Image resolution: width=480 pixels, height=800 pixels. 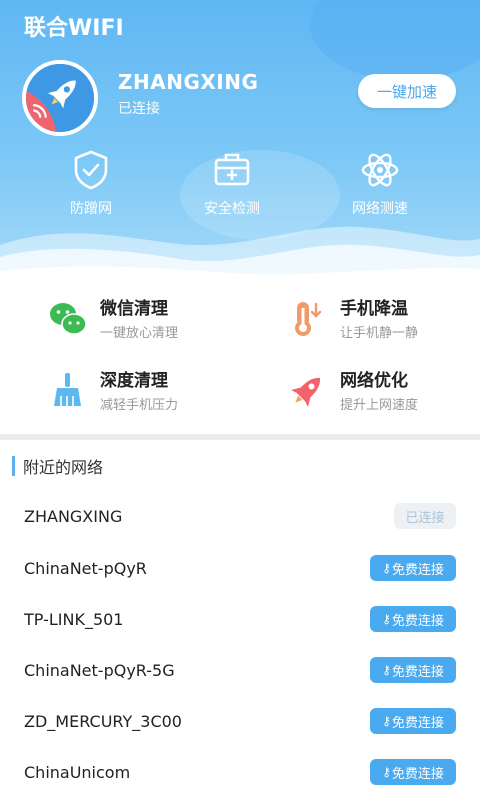 What do you see at coordinates (74, 619) in the screenshot?
I see `network-name: TP-LINK_501` at bounding box center [74, 619].